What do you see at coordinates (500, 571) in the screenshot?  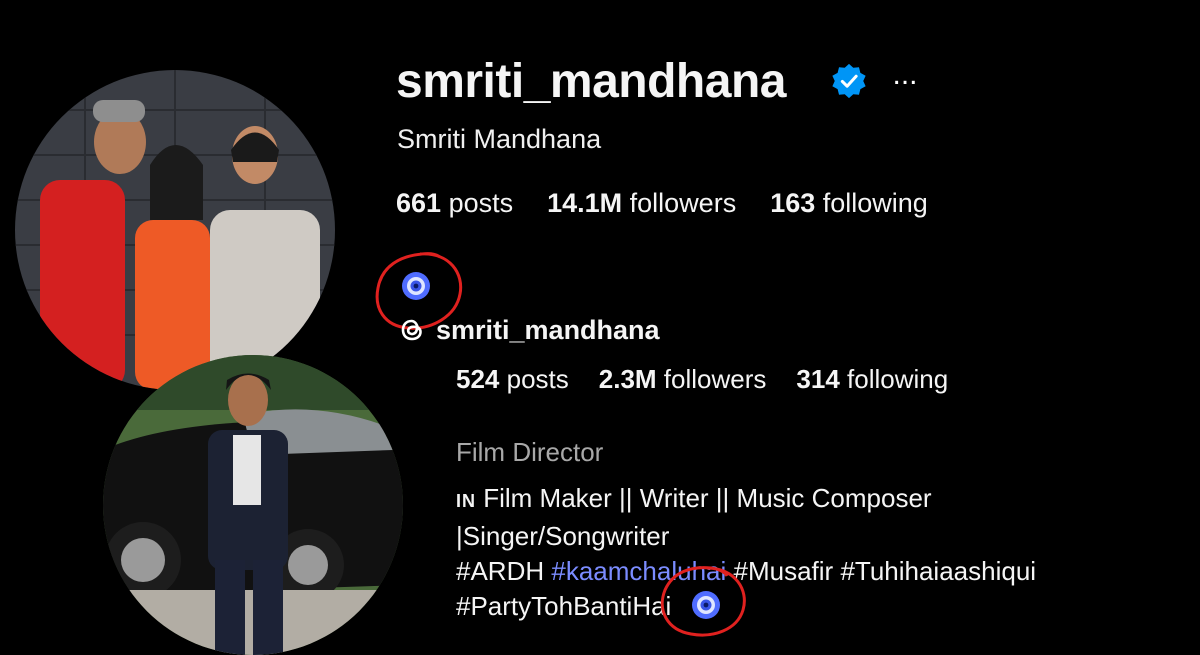 I see `hashtag-link: #ARDH` at bounding box center [500, 571].